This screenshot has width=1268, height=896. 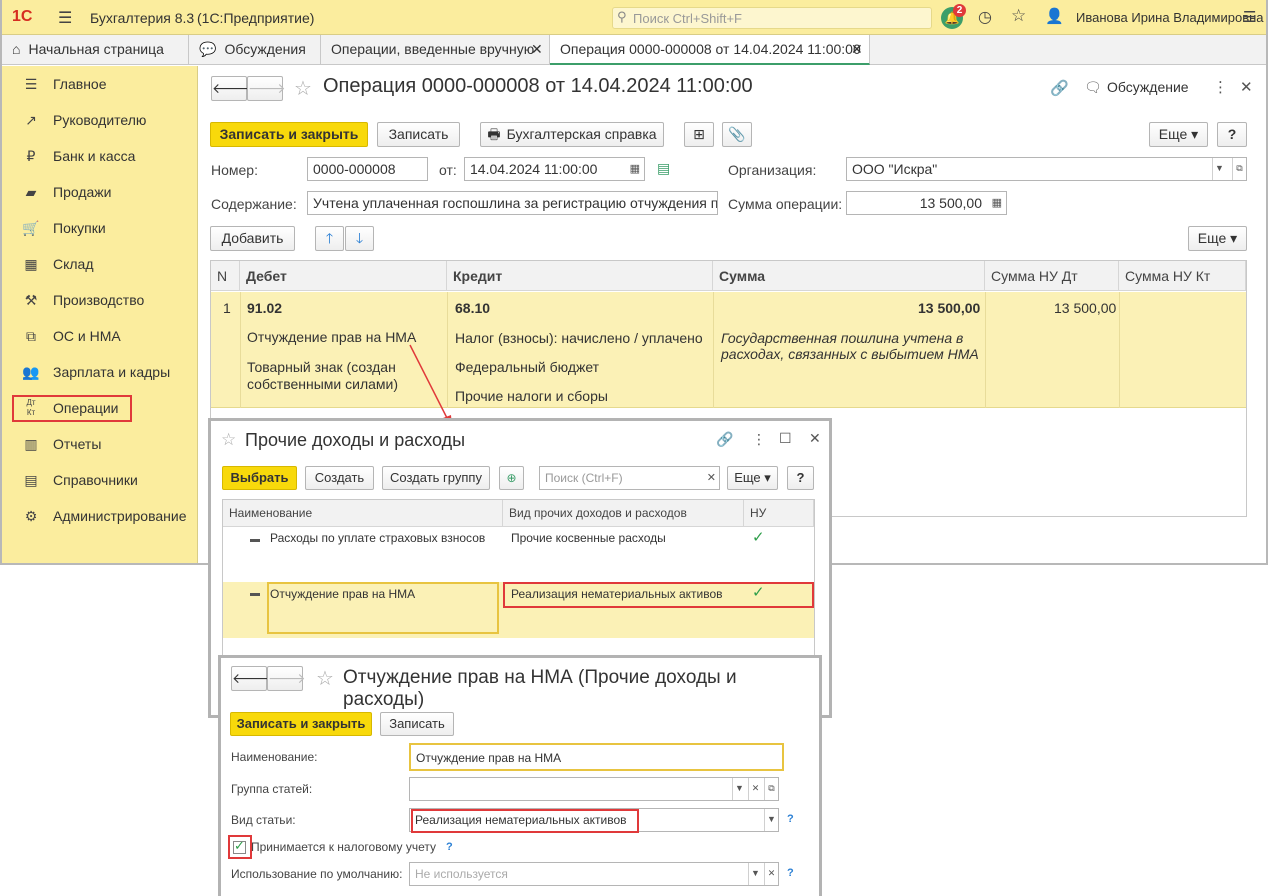 What do you see at coordinates (623, 513) in the screenshot?
I see `col-header-kind: Вид прочих доходов и расходов` at bounding box center [623, 513].